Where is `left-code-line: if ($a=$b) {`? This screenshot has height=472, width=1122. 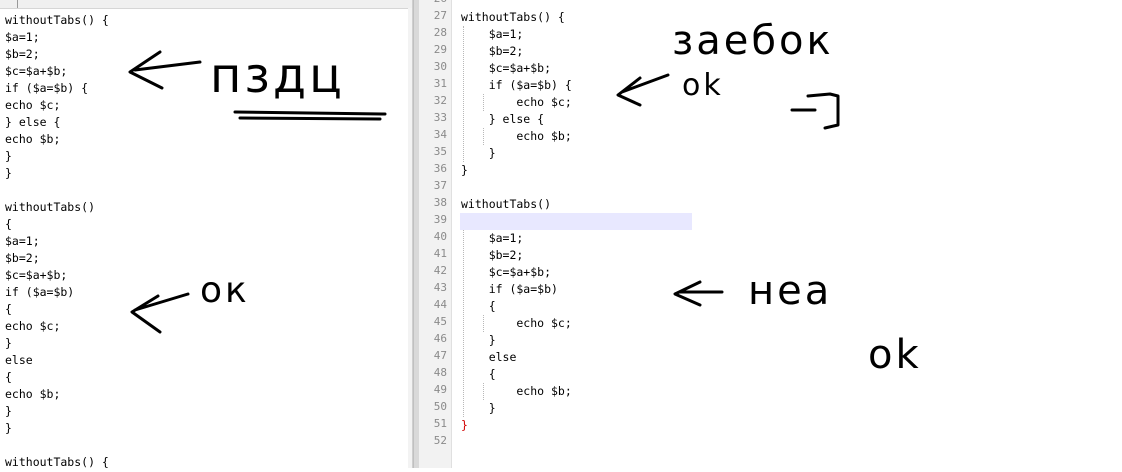 left-code-line: if ($a=$b) { is located at coordinates (57, 88).